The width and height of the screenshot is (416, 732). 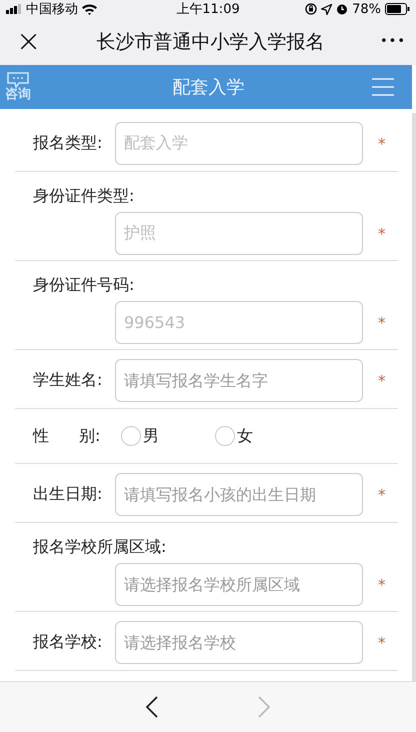 I want to click on field-label: 报名学校:, so click(x=68, y=642).